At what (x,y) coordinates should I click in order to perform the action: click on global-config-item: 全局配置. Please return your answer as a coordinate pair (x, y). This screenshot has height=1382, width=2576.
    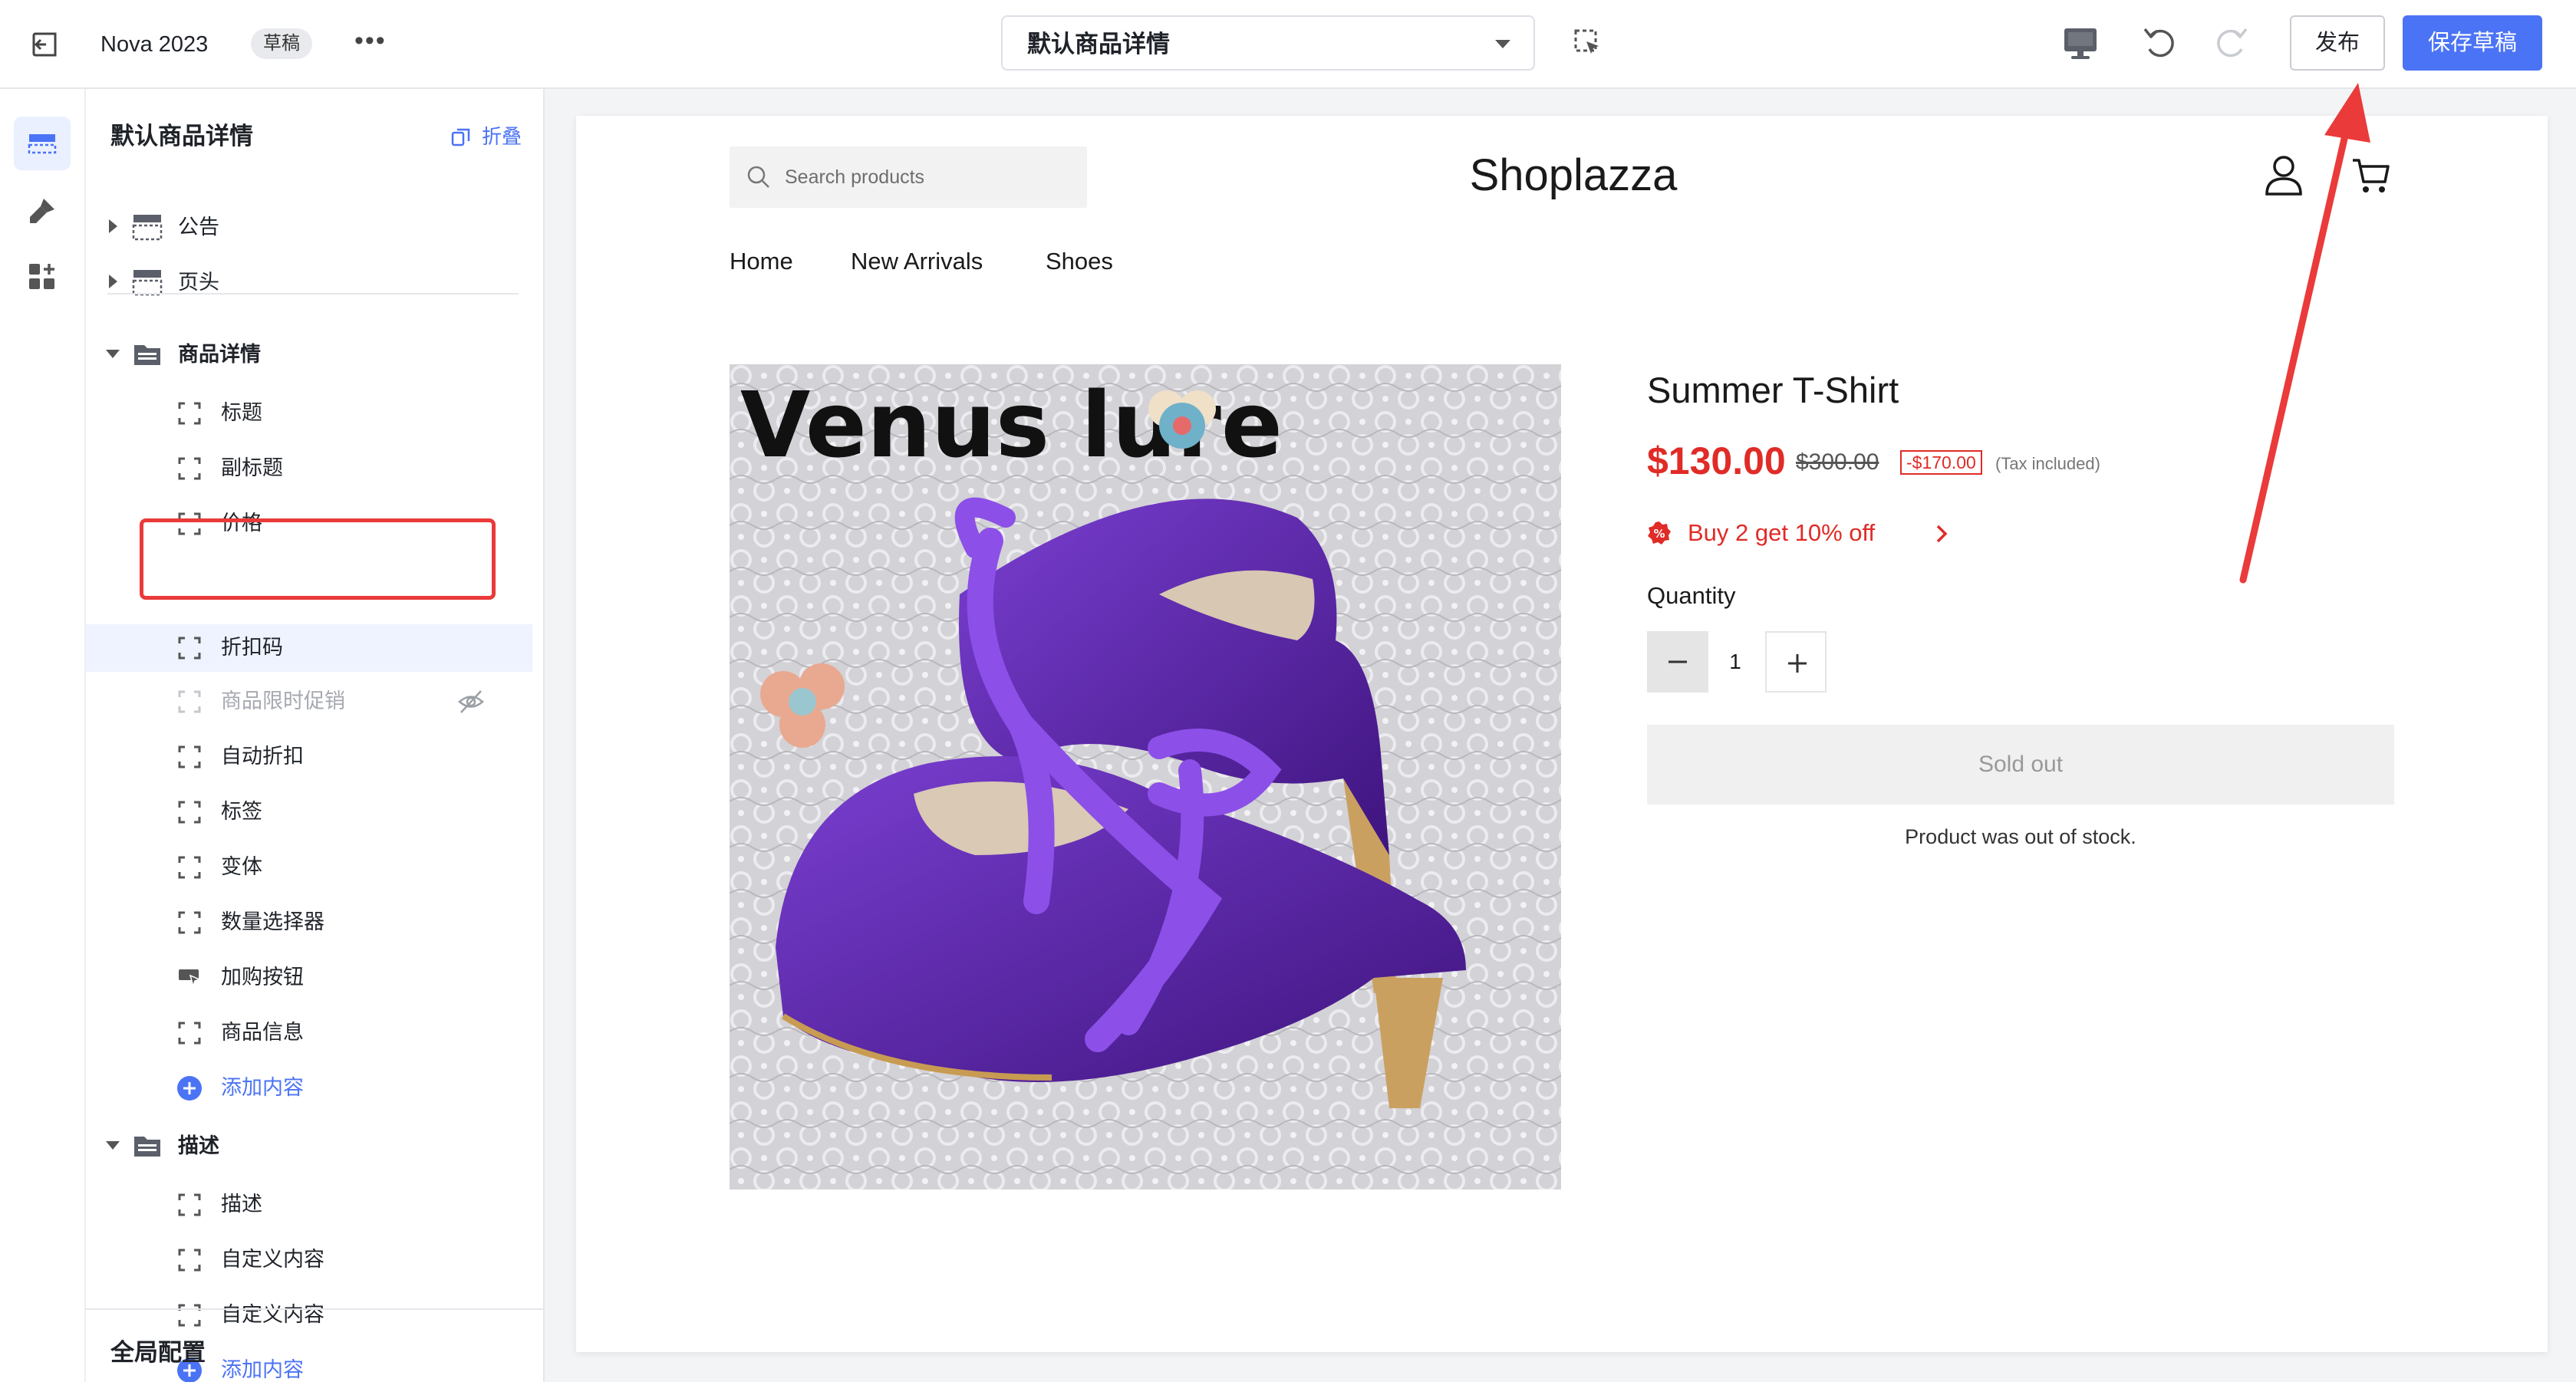
    Looking at the image, I should click on (158, 1353).